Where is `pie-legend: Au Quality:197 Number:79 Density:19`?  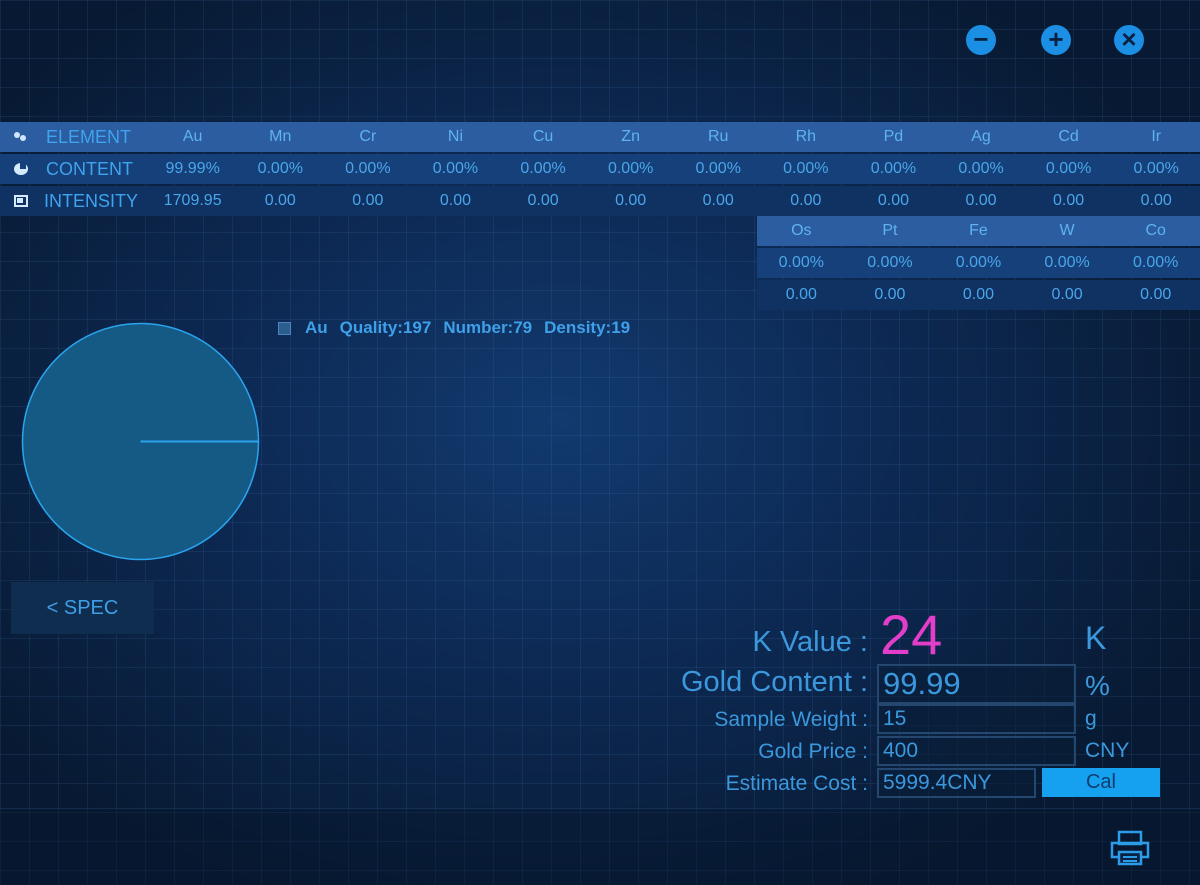
pie-legend: Au Quality:197 Number:79 Density:19 is located at coordinates (460, 328).